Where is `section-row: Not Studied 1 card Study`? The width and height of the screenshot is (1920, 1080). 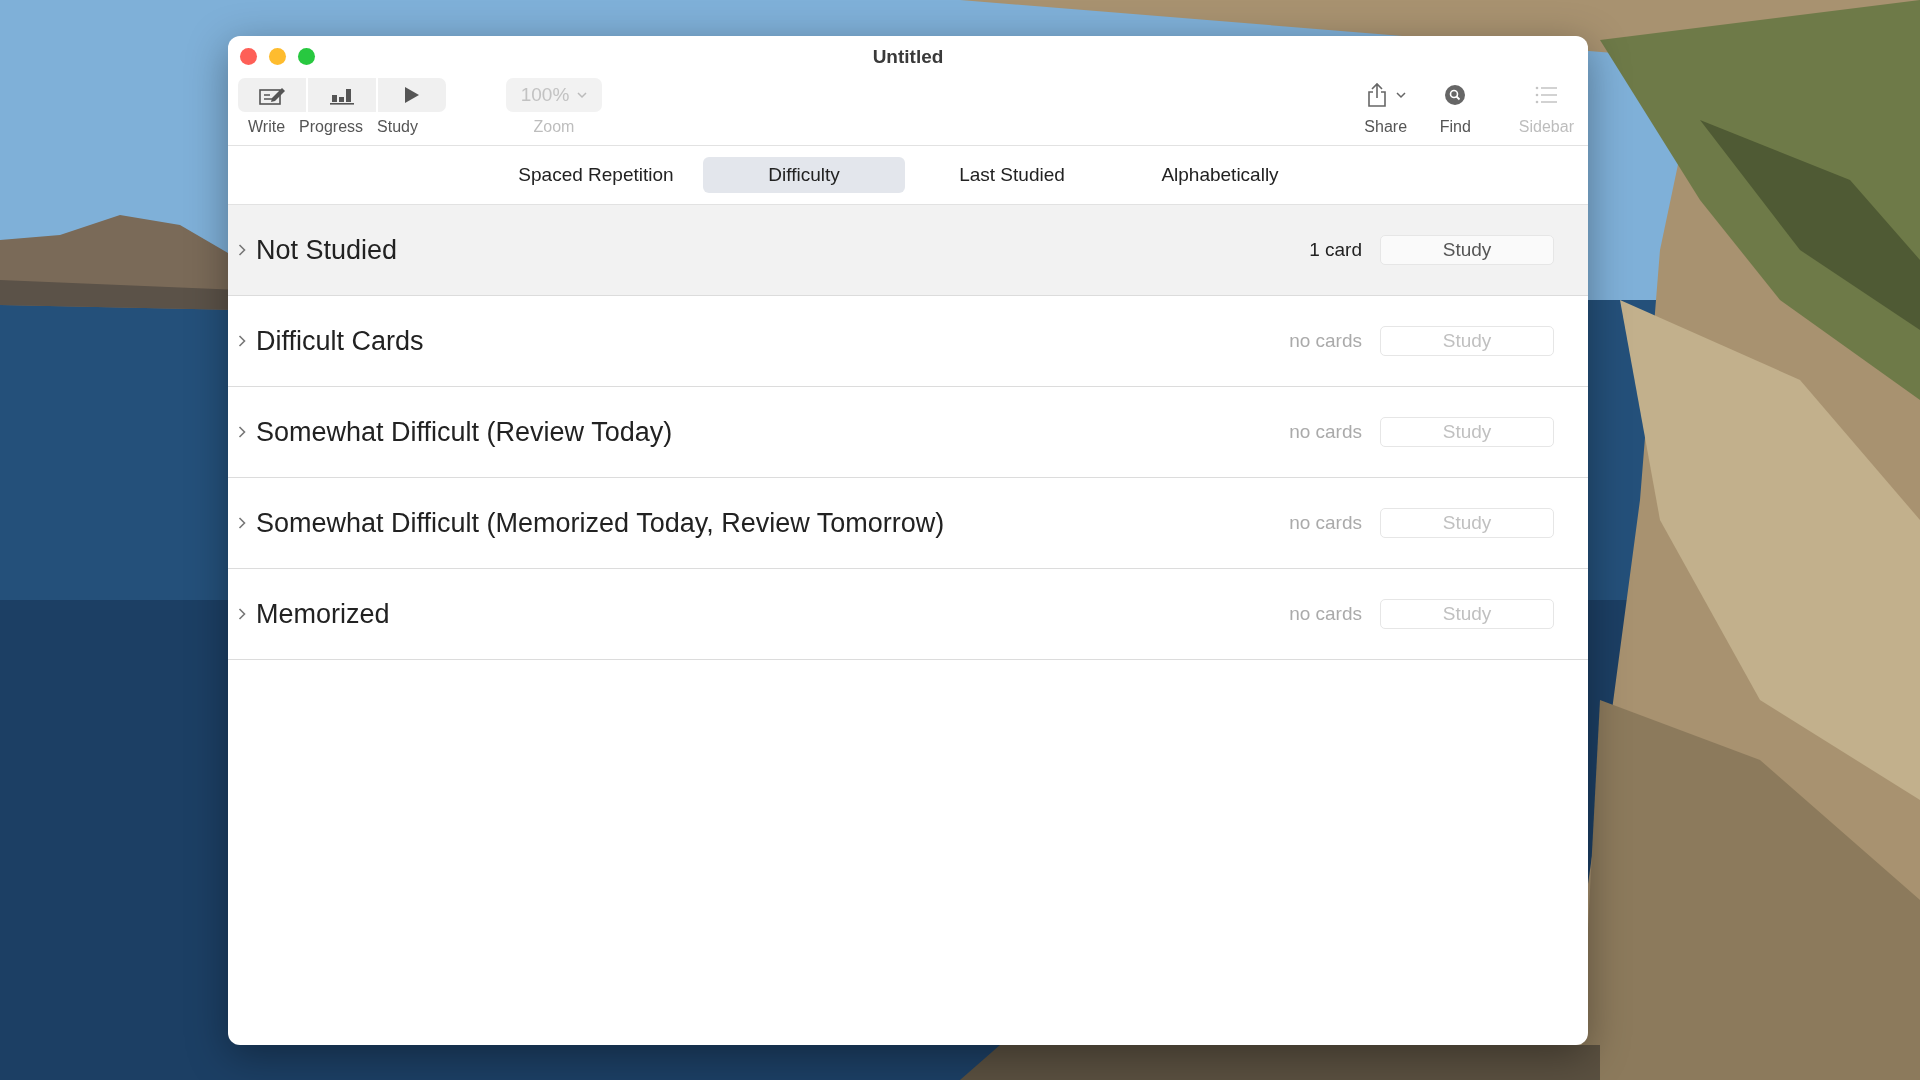
section-row: Not Studied 1 card Study is located at coordinates (908, 250).